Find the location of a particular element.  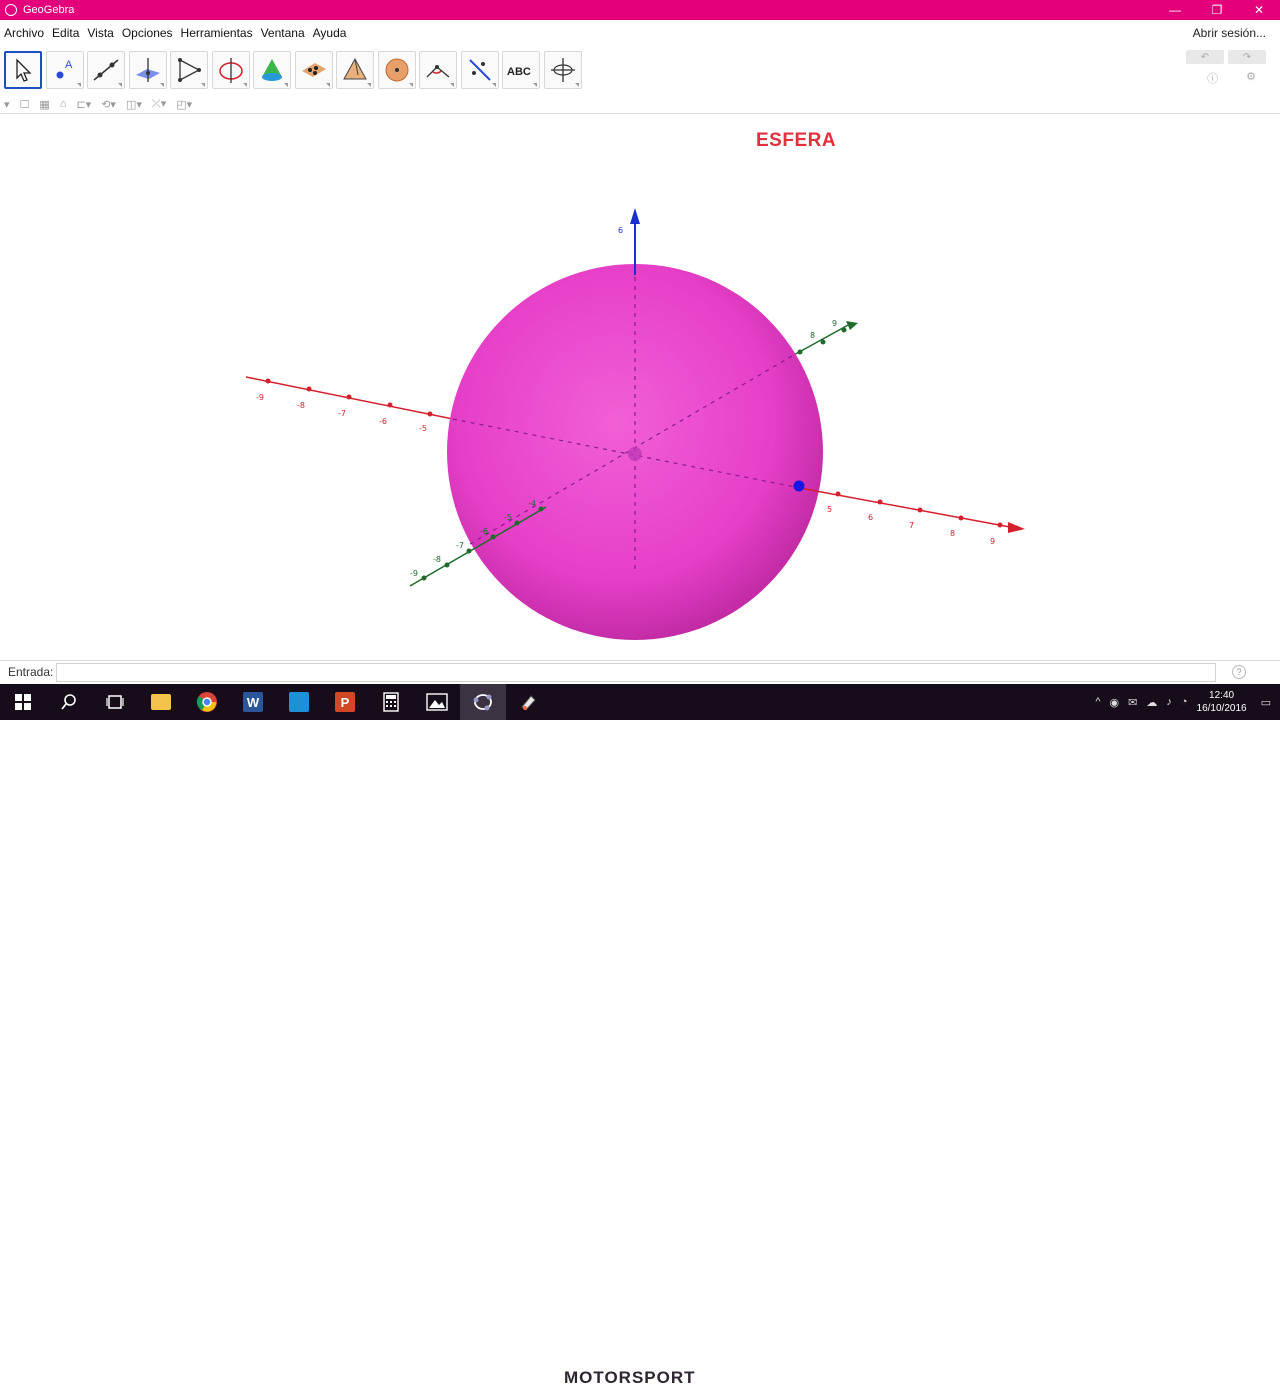

store-icon is located at coordinates (299, 702).